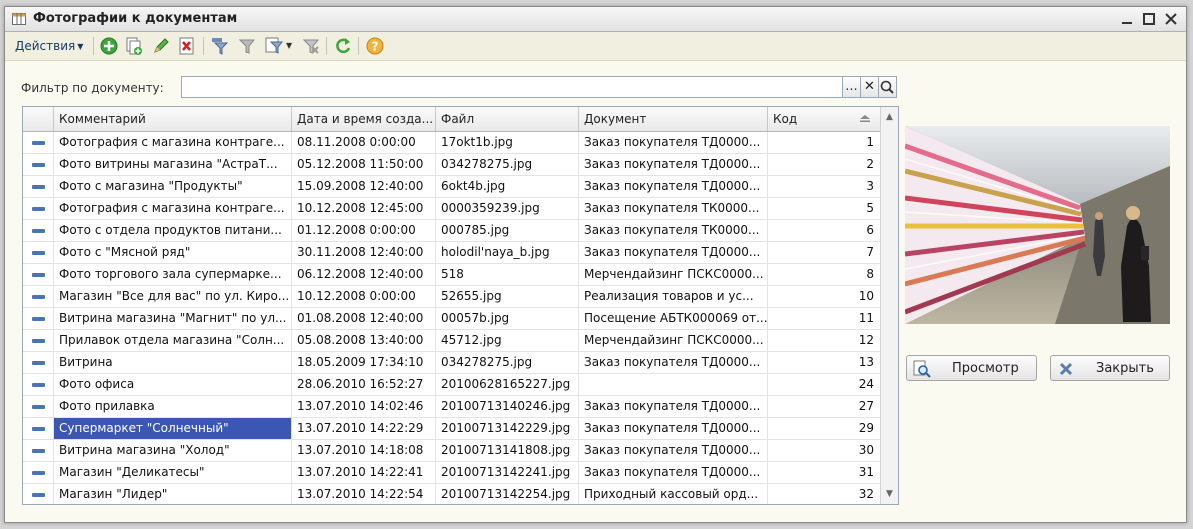 The height and width of the screenshot is (529, 1193). What do you see at coordinates (364, 296) in the screenshot?
I see `cell-datetime: 10.12.2008 0:00:00` at bounding box center [364, 296].